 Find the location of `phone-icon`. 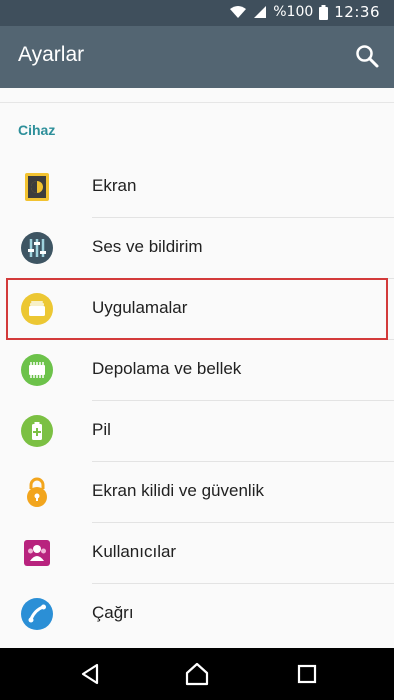

phone-icon is located at coordinates (37, 614).